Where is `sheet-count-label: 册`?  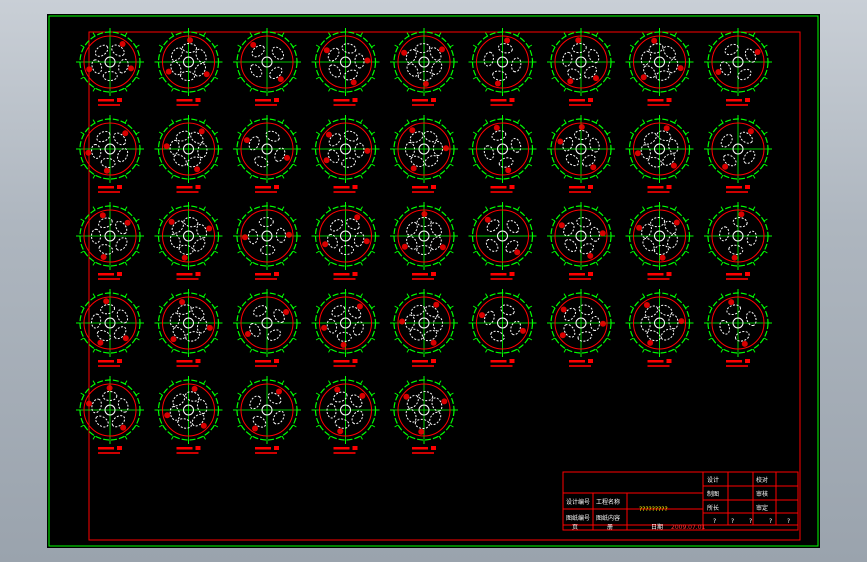 sheet-count-label: 册 is located at coordinates (610, 527).